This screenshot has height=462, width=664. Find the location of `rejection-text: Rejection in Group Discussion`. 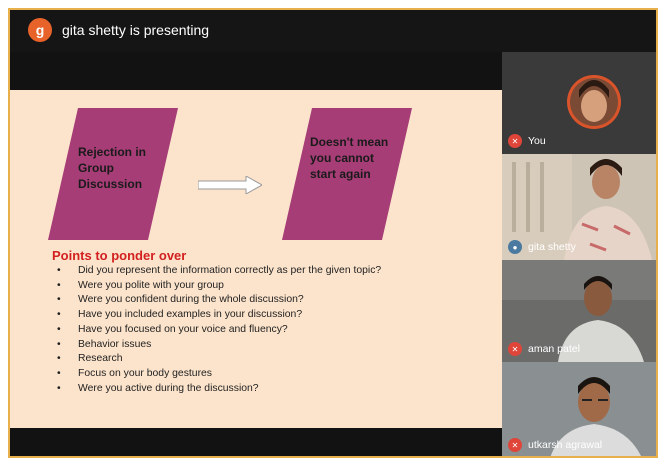

rejection-text: Rejection in Group Discussion is located at coordinates (112, 168).